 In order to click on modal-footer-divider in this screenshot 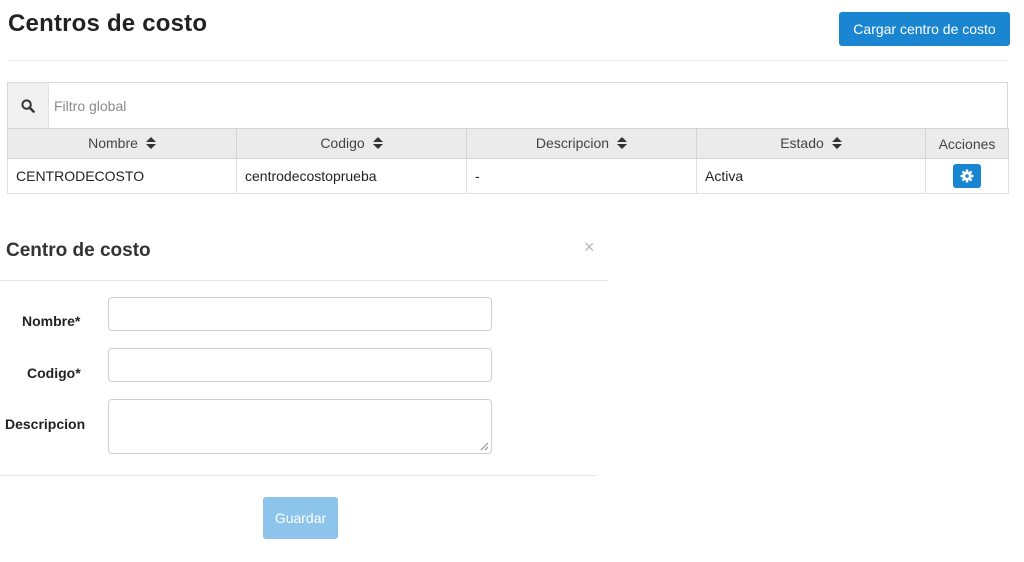, I will do `click(298, 475)`.